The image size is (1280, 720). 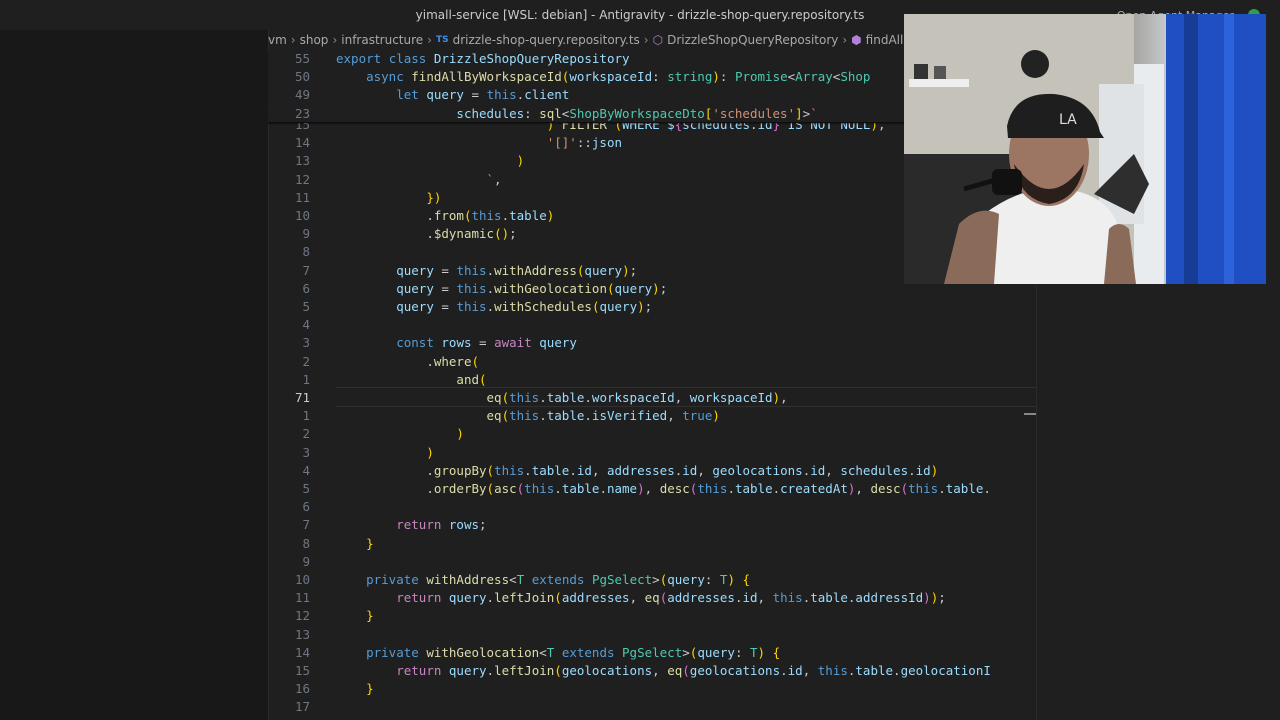 I want to click on code-line: 1 eq(this.table.isVerified, true), so click(x=652, y=416).